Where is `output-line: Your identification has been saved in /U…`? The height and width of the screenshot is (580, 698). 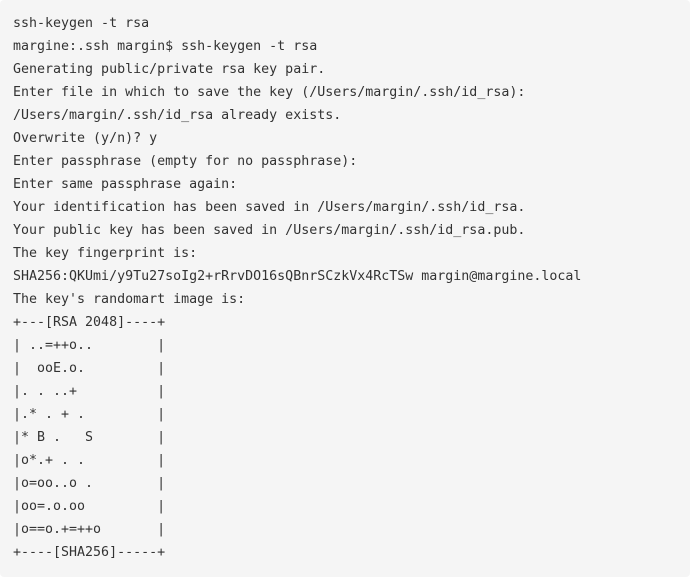 output-line: Your identification has been saved in /U… is located at coordinates (269, 207).